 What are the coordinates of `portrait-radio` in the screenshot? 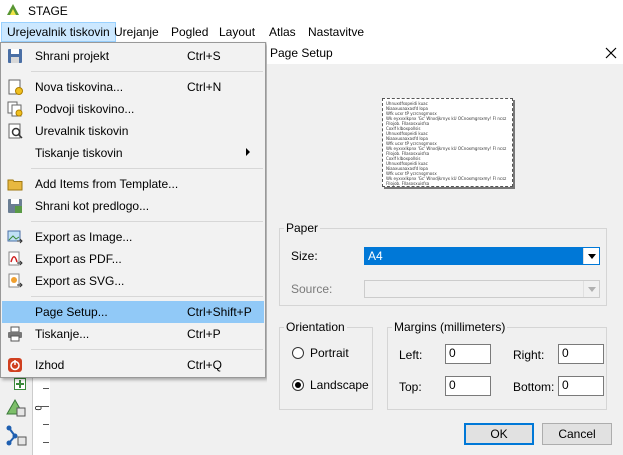 It's located at (298, 353).